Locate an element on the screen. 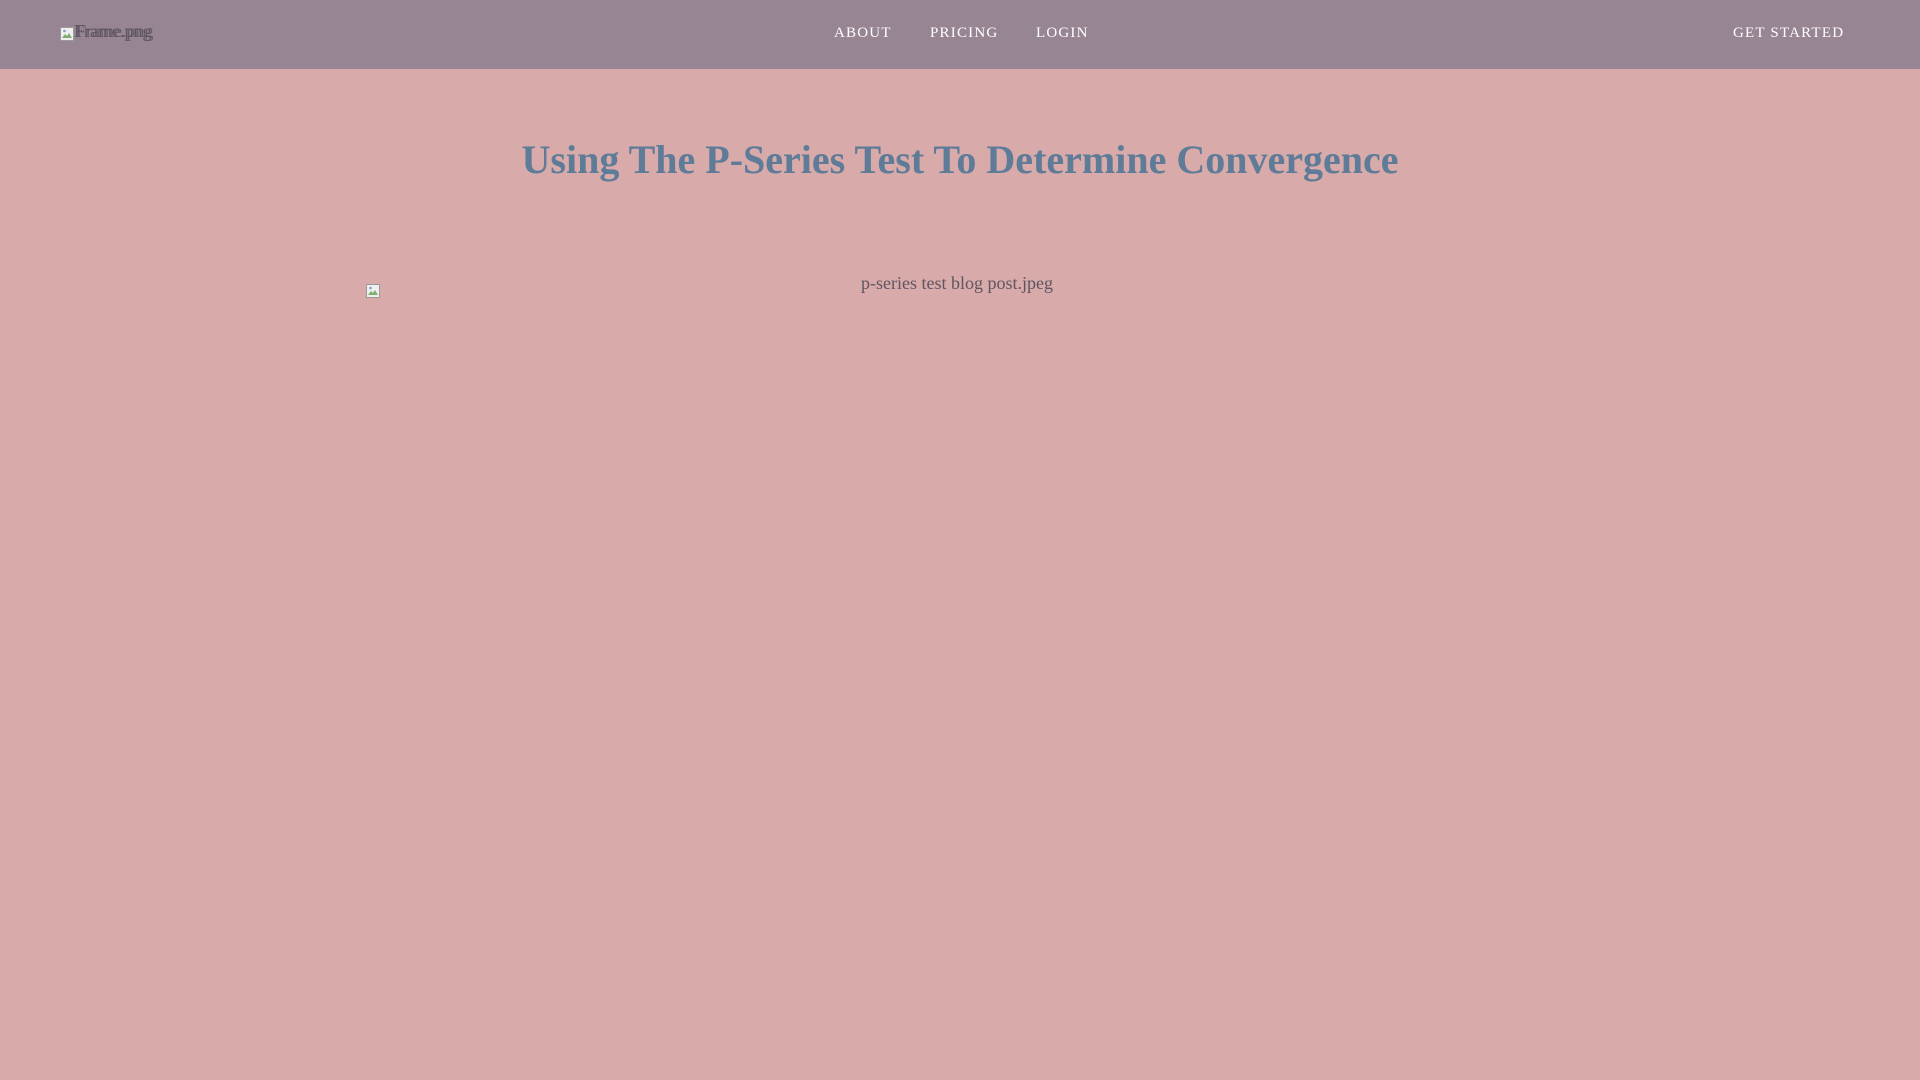  logo-link: Frame.png Frame.png is located at coordinates (140, 31).